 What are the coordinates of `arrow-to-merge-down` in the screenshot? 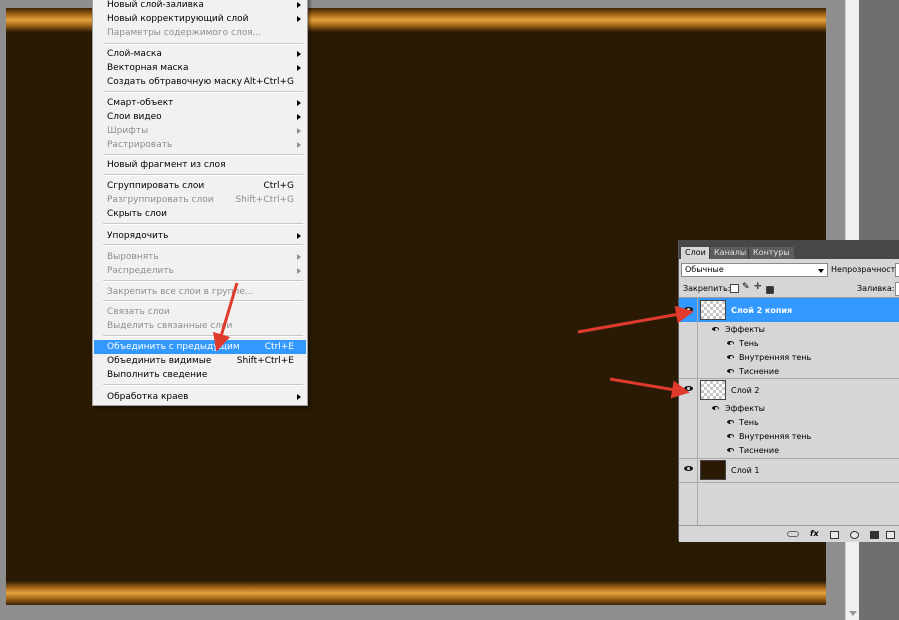 It's located at (225, 317).